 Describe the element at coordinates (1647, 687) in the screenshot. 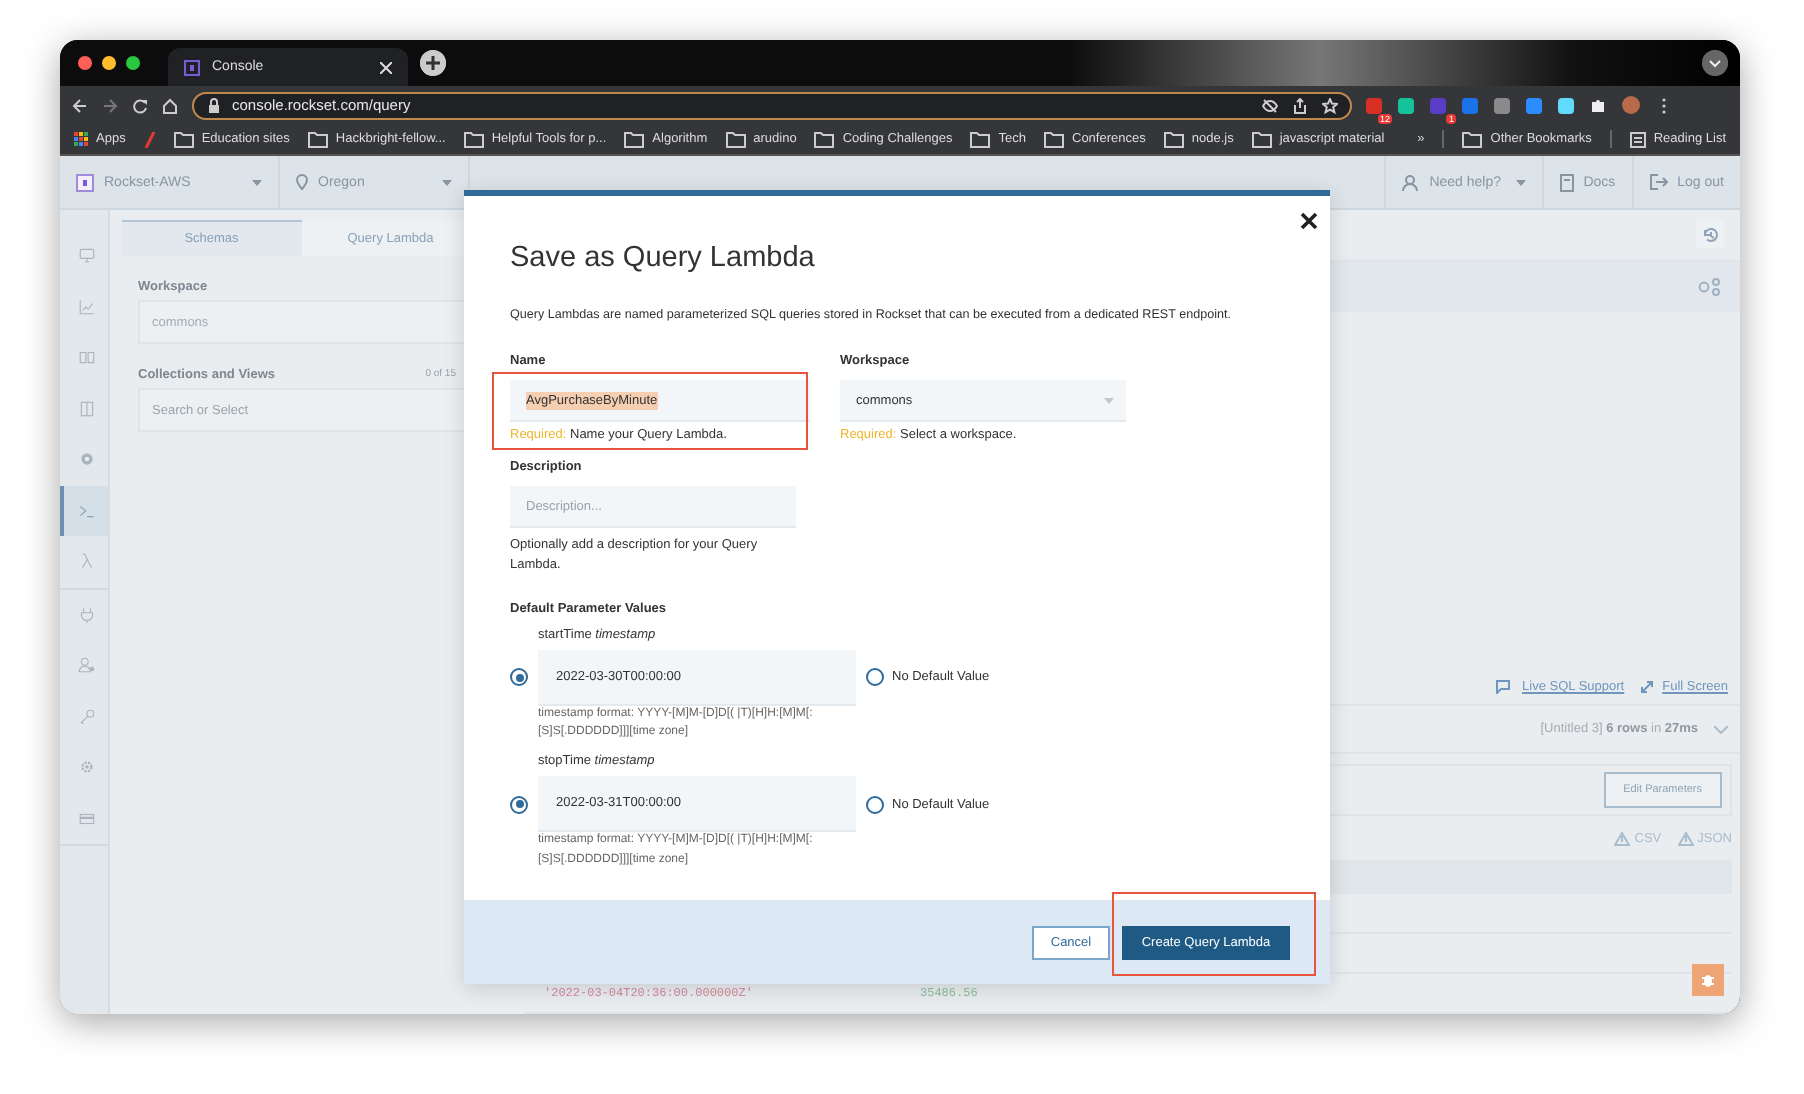

I see `expand-icon` at that location.